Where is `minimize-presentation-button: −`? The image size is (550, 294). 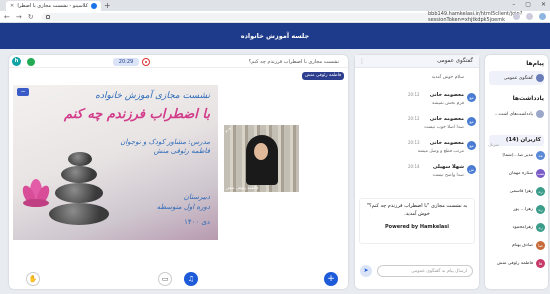 minimize-presentation-button: − is located at coordinates (23, 92).